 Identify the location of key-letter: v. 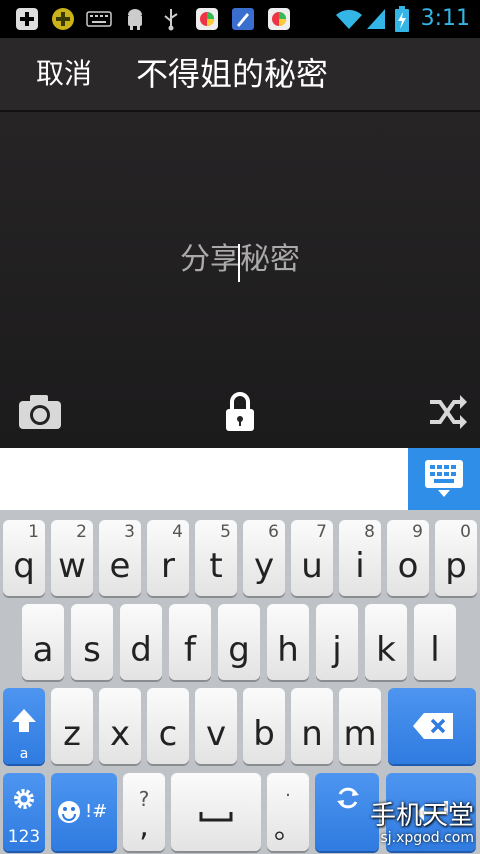
(216, 734).